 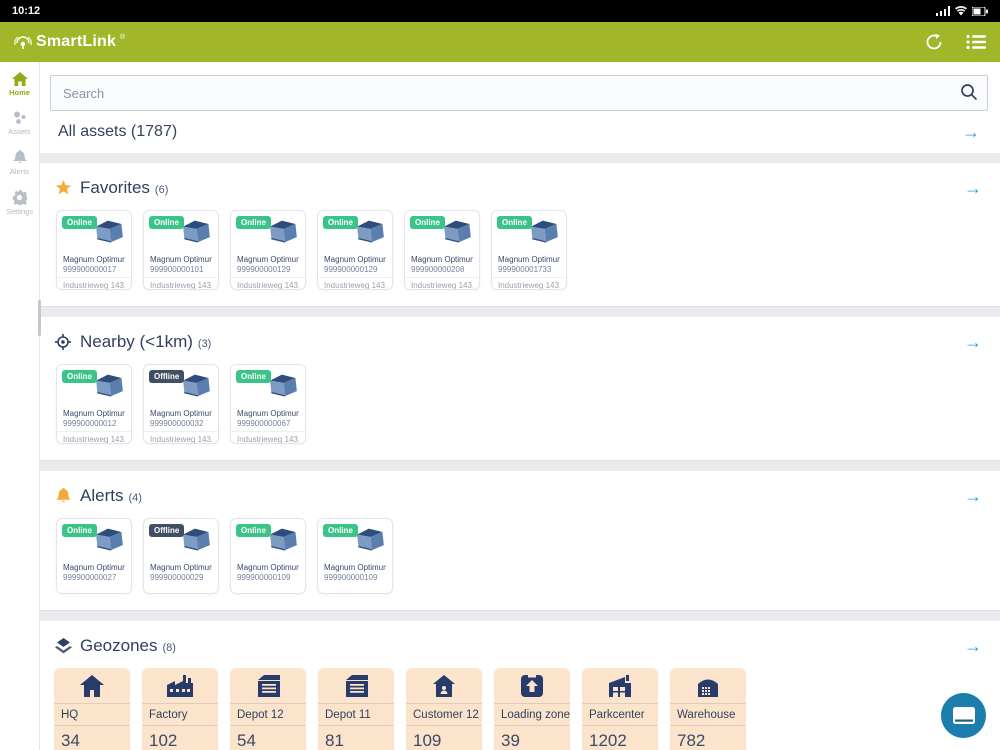 I want to click on asset-serial: 999900000012, so click(x=90, y=423).